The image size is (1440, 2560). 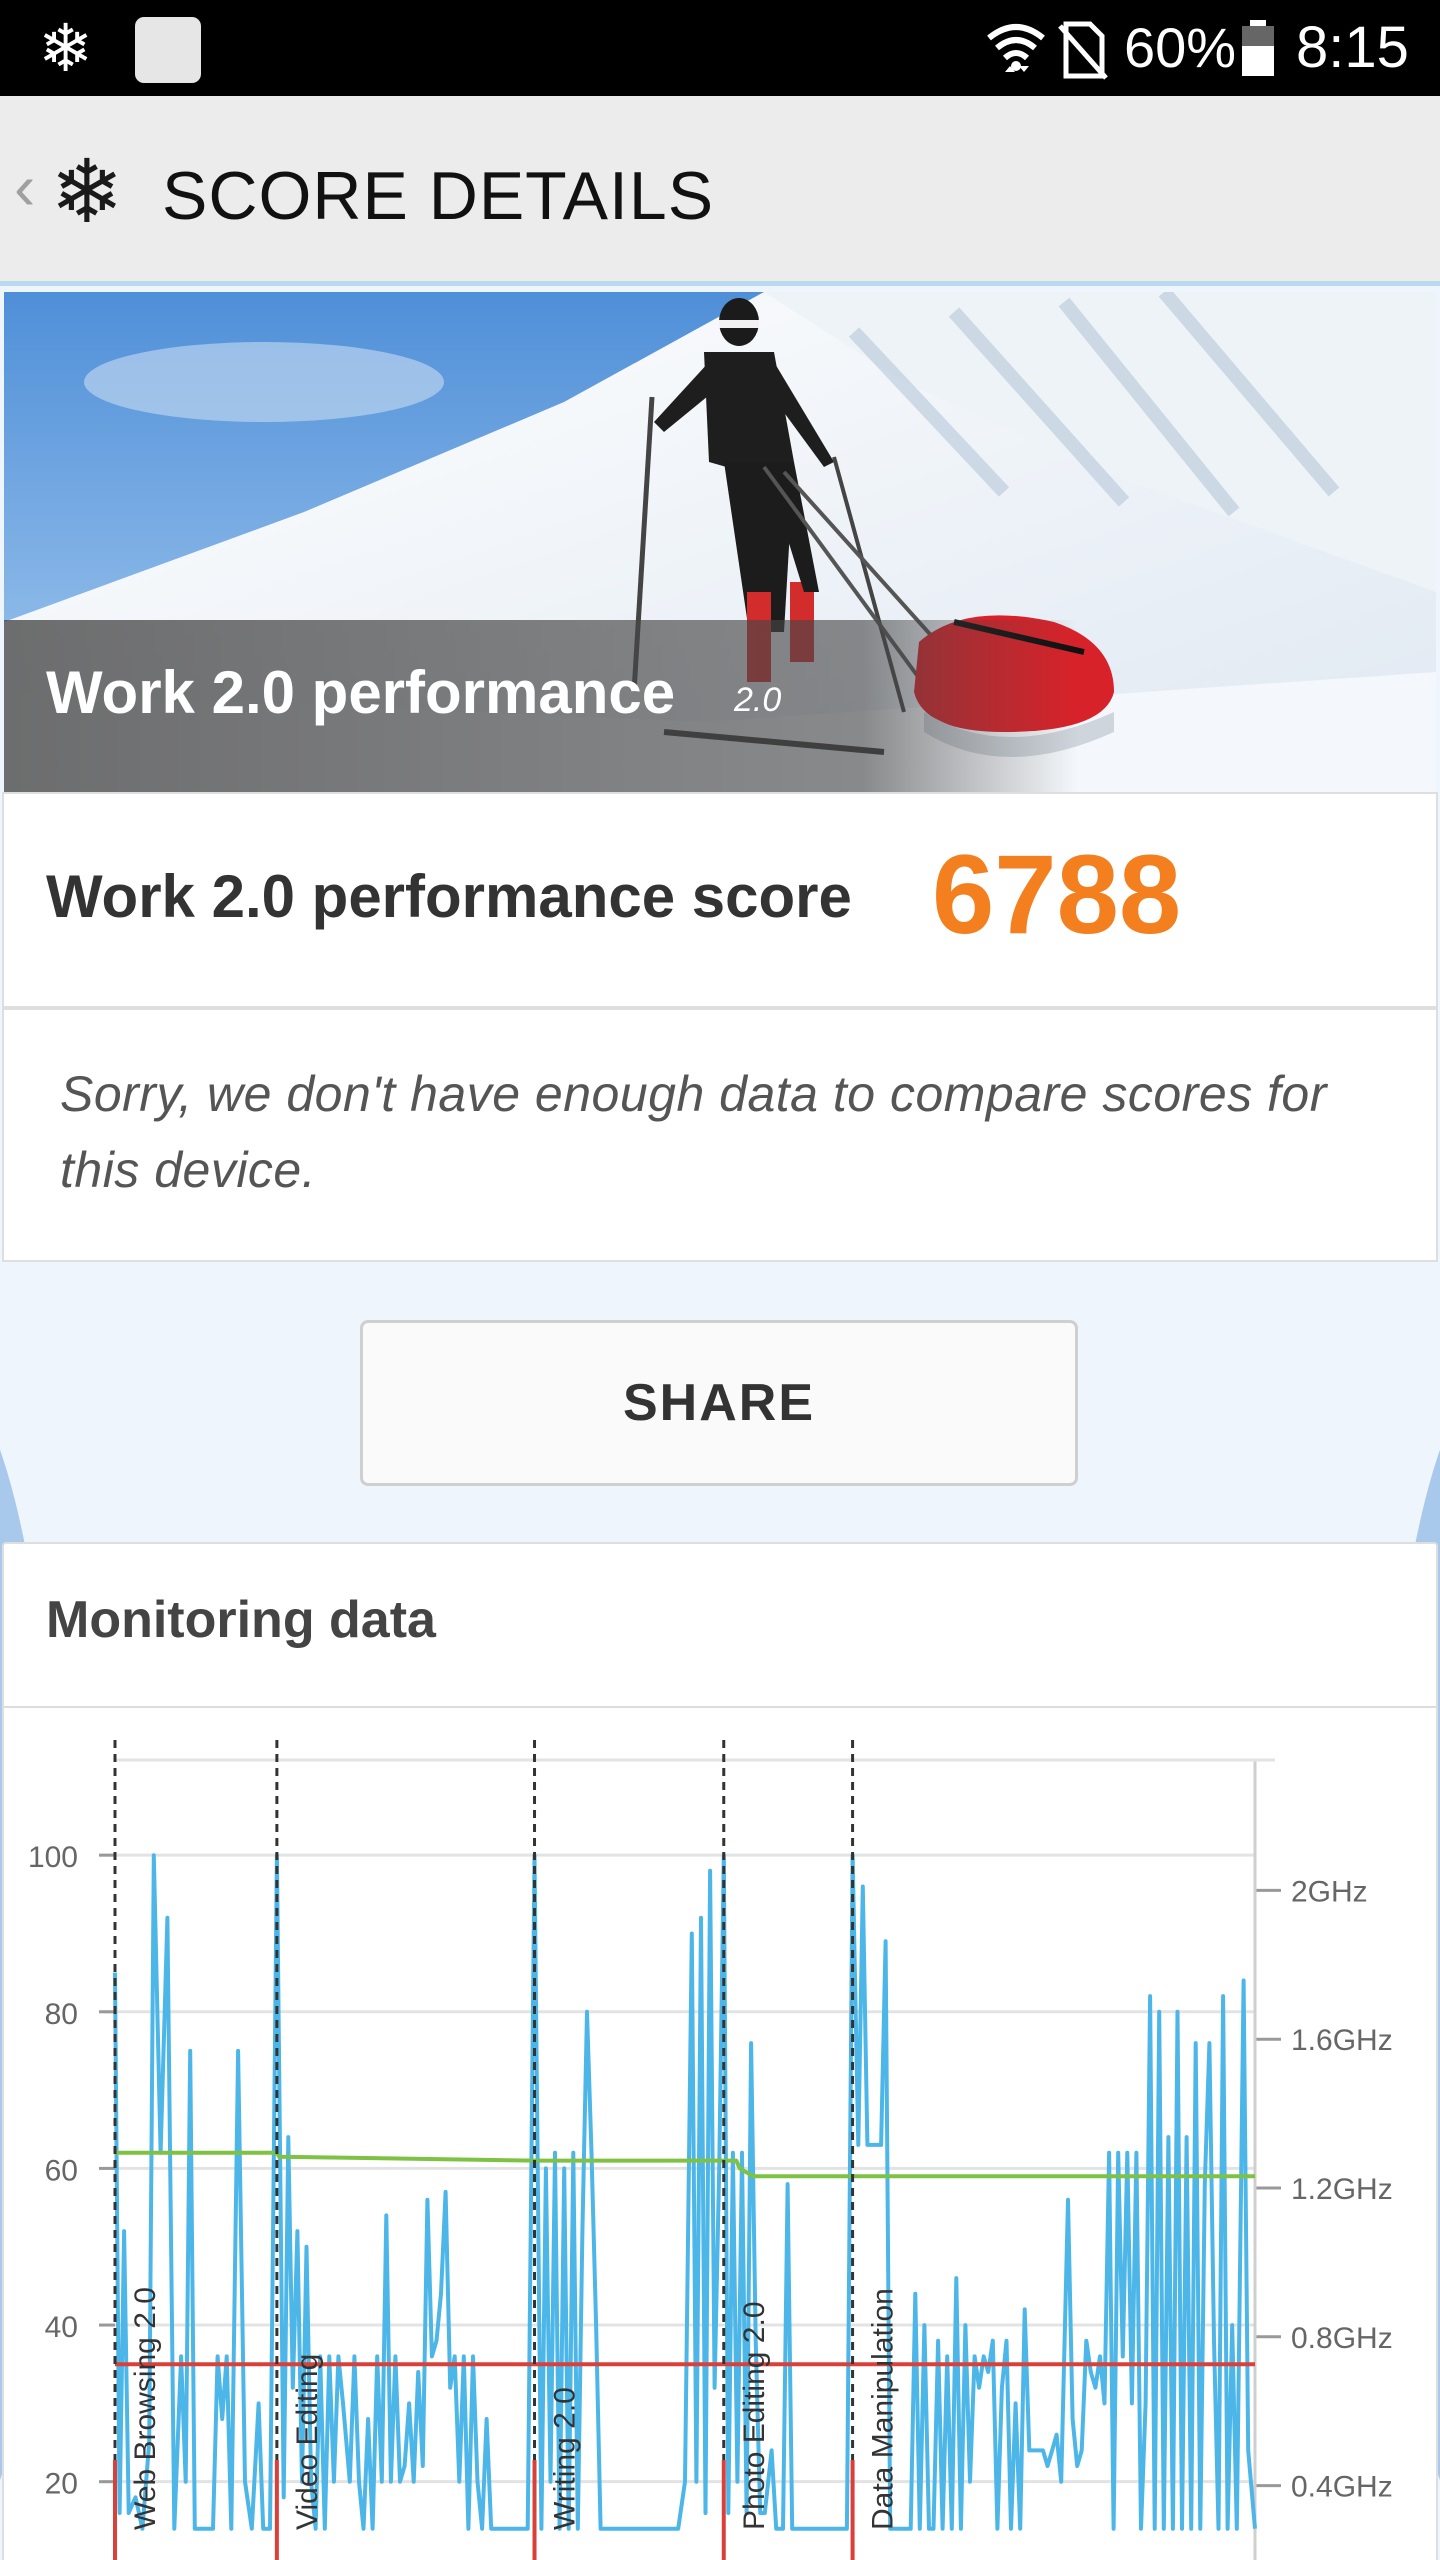 What do you see at coordinates (145, 2408) in the screenshot?
I see `section-label: Web Browsing 2.0` at bounding box center [145, 2408].